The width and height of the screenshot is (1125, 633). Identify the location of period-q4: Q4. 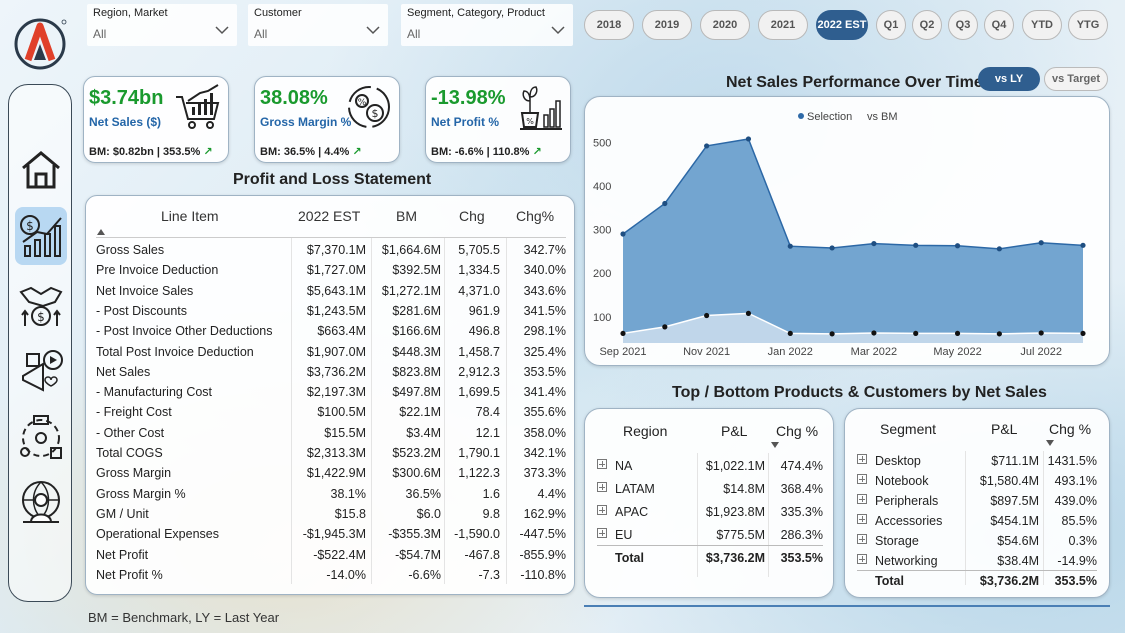
(999, 25).